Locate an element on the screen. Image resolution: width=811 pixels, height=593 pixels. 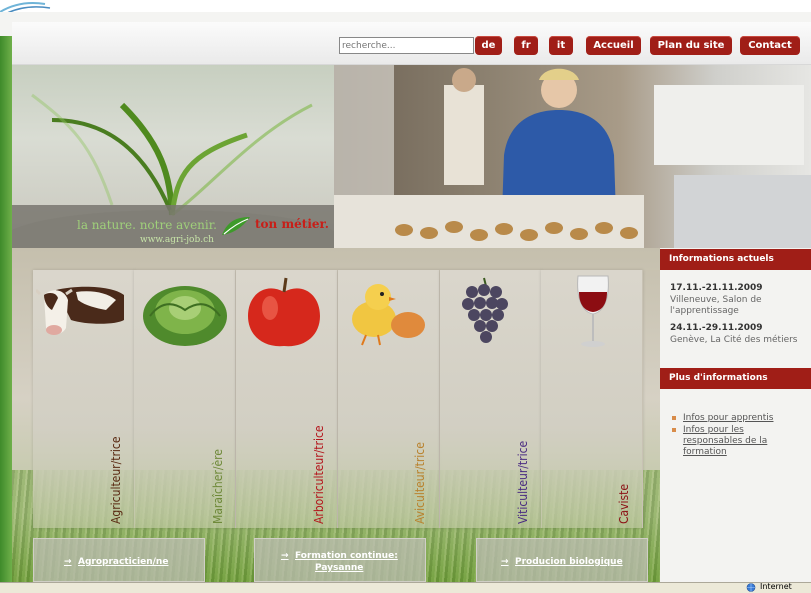
lang-fr-button: fr is located at coordinates (526, 45).